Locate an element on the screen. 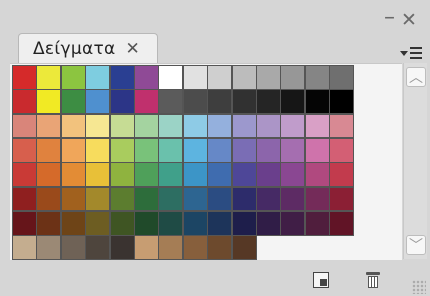  panel-menu-icon is located at coordinates (412, 53).